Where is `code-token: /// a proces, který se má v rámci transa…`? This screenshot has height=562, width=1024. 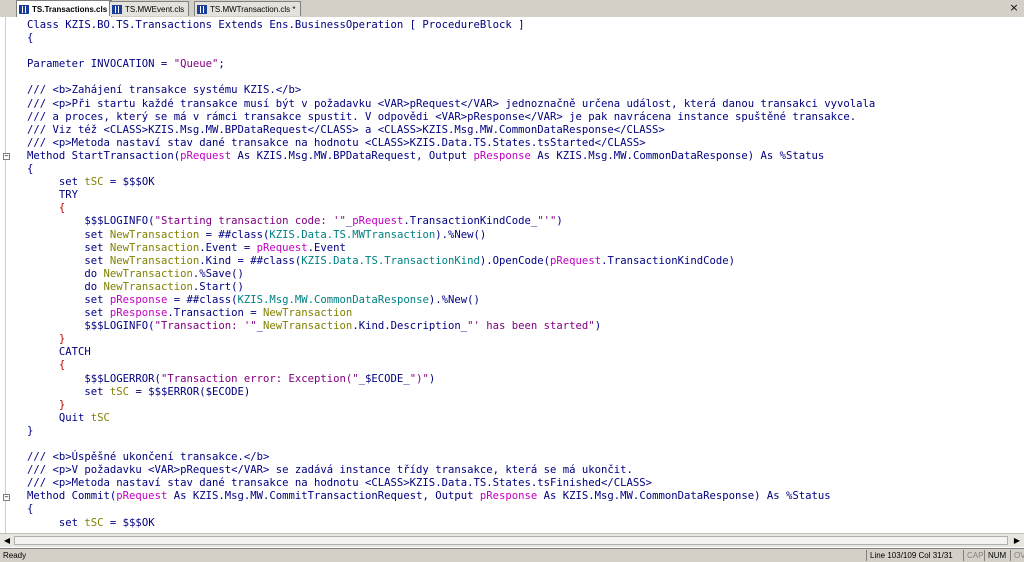
code-token: /// a proces, který se má v rámci transa… is located at coordinates (442, 116).